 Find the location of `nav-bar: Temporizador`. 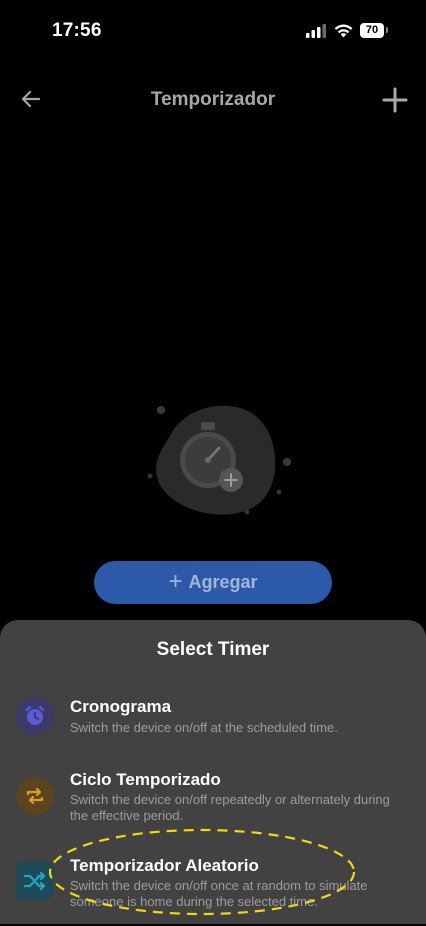

nav-bar: Temporizador is located at coordinates (213, 99).